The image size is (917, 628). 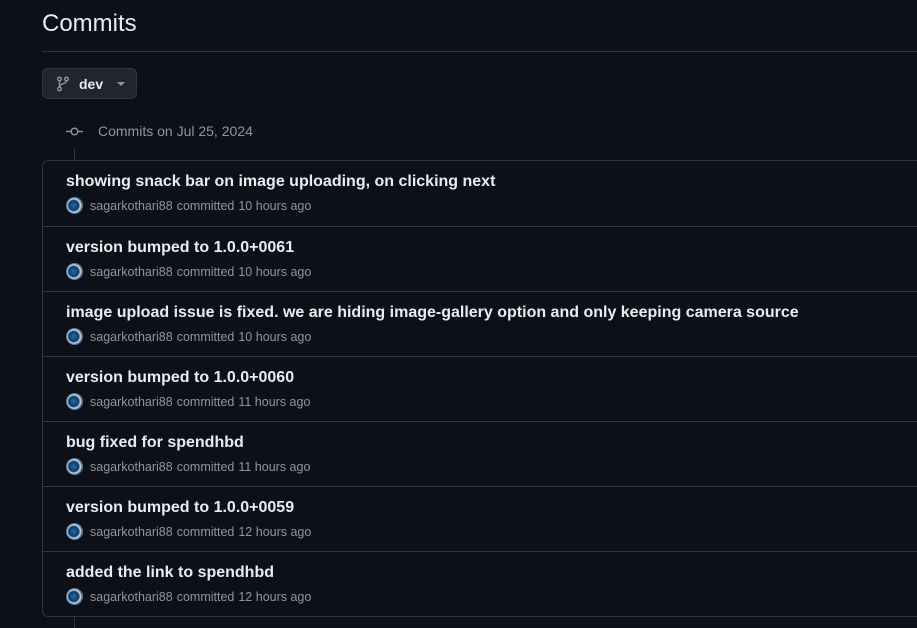 I want to click on git-branch-icon, so click(x=63, y=84).